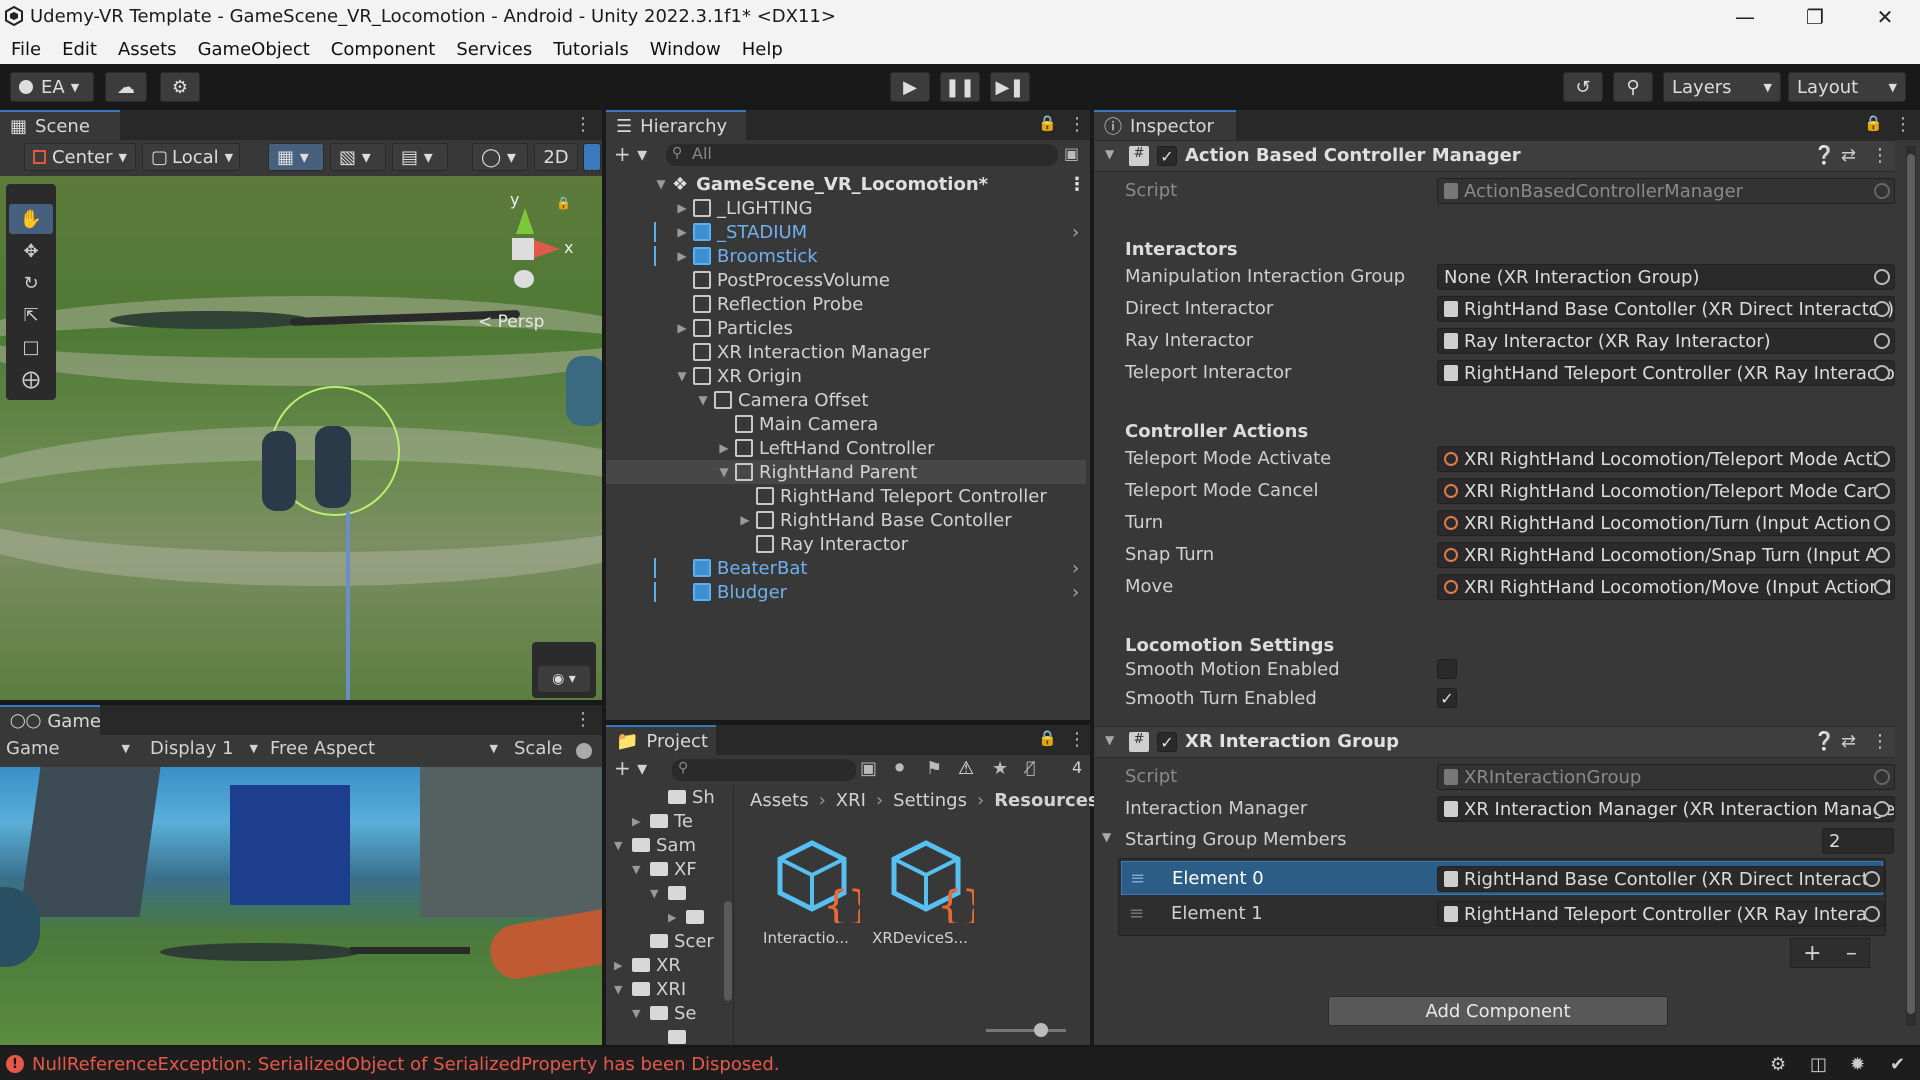 This screenshot has width=1920, height=1080. Describe the element at coordinates (1077, 184) in the screenshot. I see `scene-row-menu-icon: ⋮` at that location.